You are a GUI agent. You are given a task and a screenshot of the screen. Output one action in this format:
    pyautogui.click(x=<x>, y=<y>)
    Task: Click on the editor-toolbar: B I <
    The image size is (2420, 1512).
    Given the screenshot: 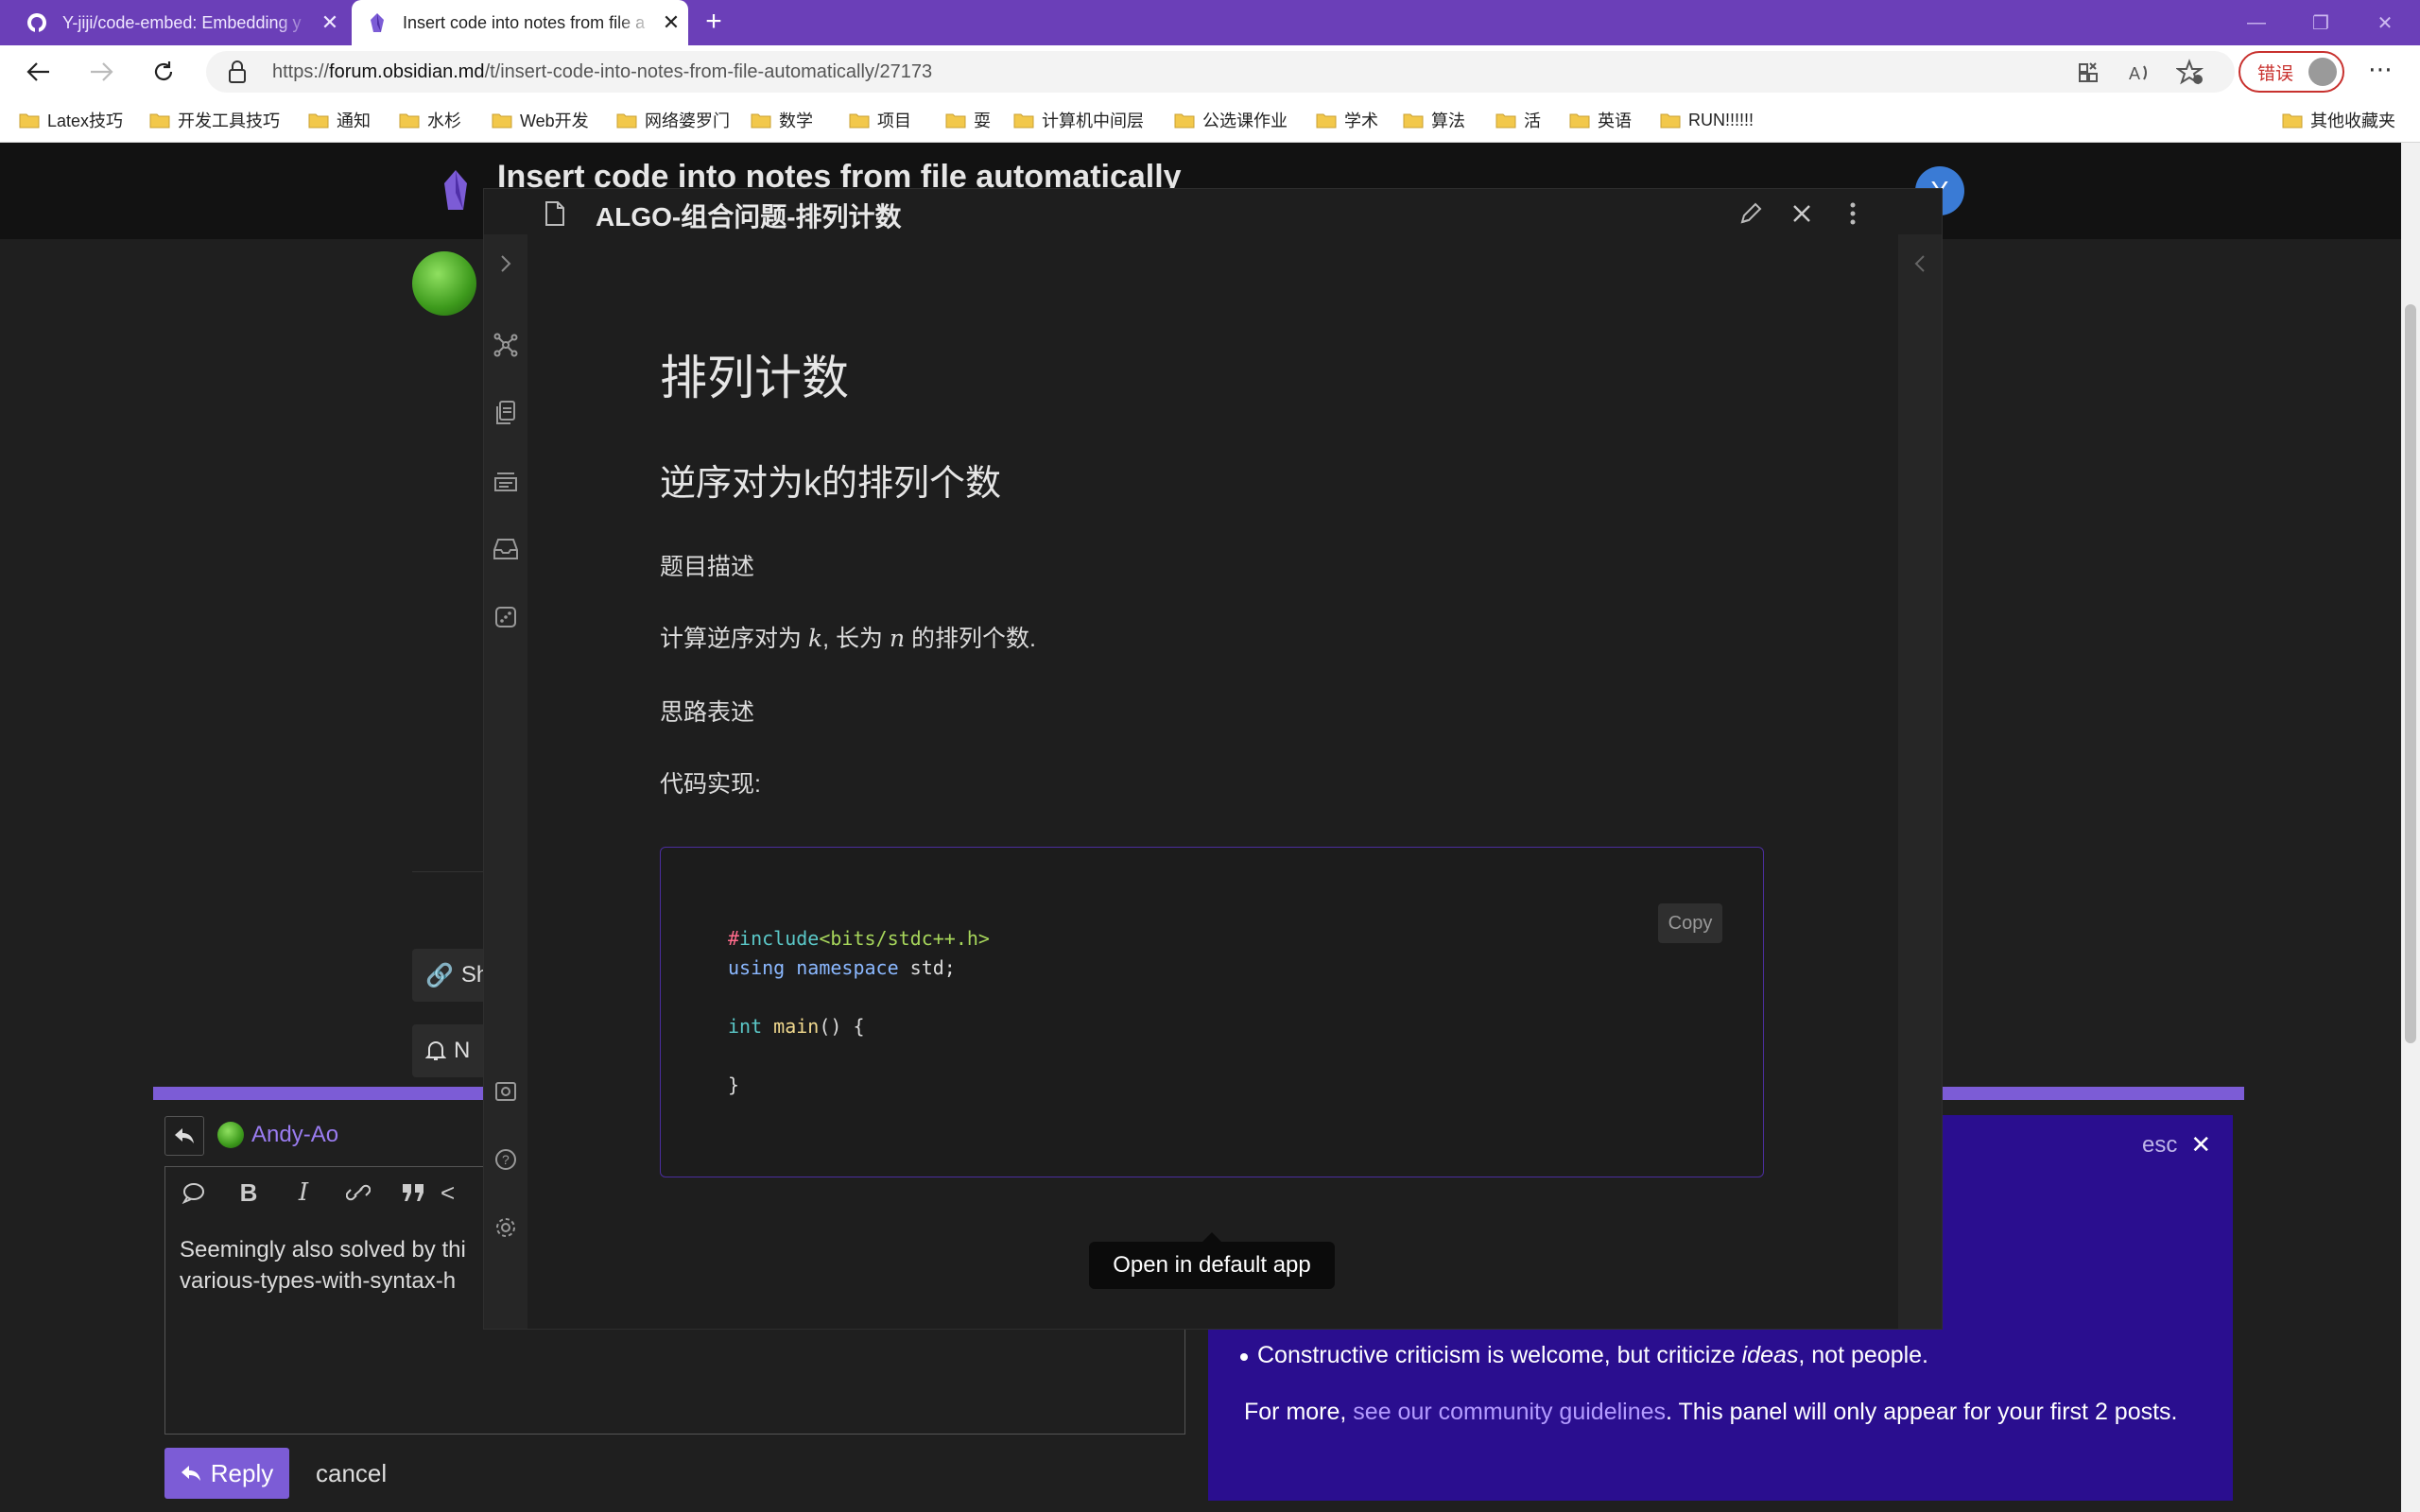 What is the action you would take?
    pyautogui.click(x=310, y=1192)
    